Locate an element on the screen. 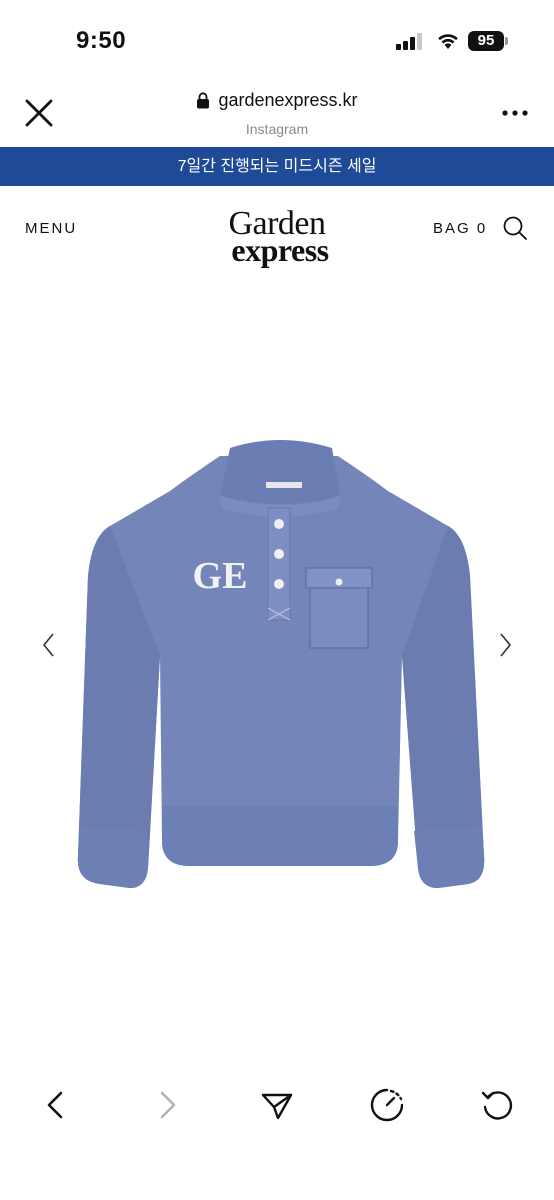  logo-line2: express is located at coordinates (280, 250).